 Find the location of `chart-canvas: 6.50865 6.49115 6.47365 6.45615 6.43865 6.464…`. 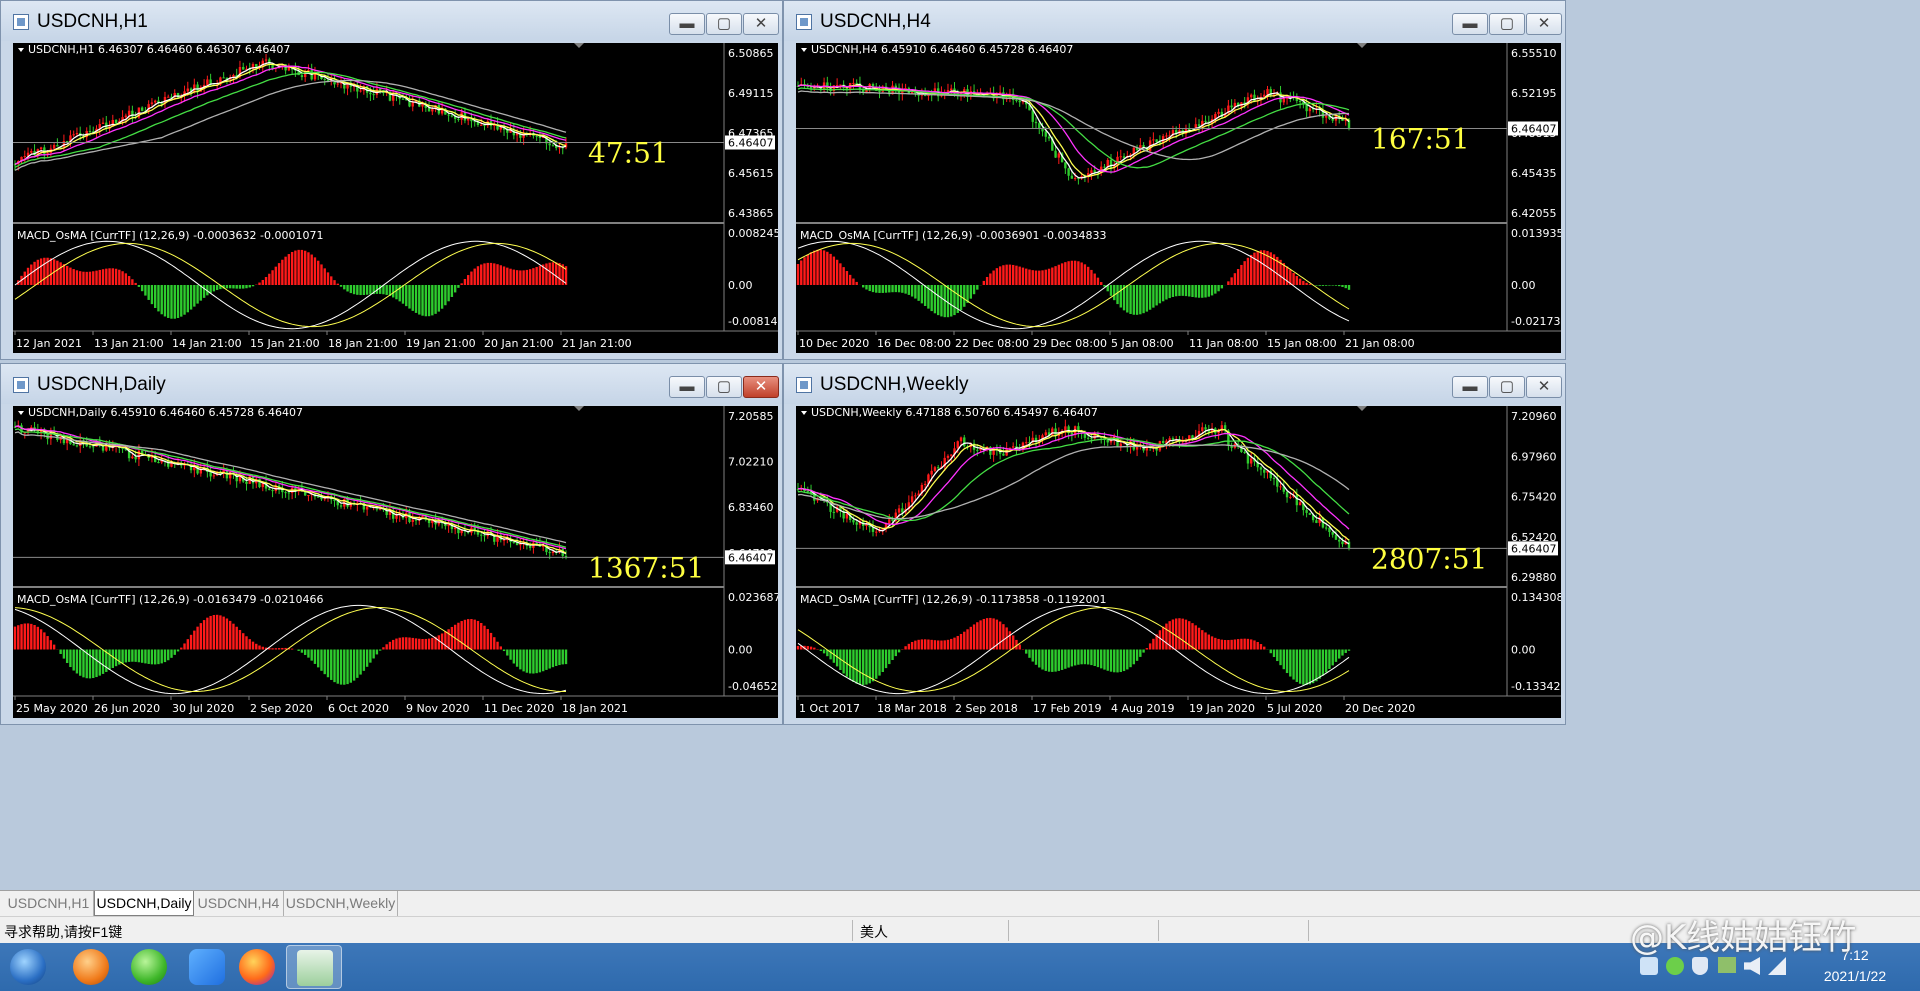

chart-canvas: 6.50865 6.49115 6.47365 6.45615 6.43865 6.464… is located at coordinates (395, 198).